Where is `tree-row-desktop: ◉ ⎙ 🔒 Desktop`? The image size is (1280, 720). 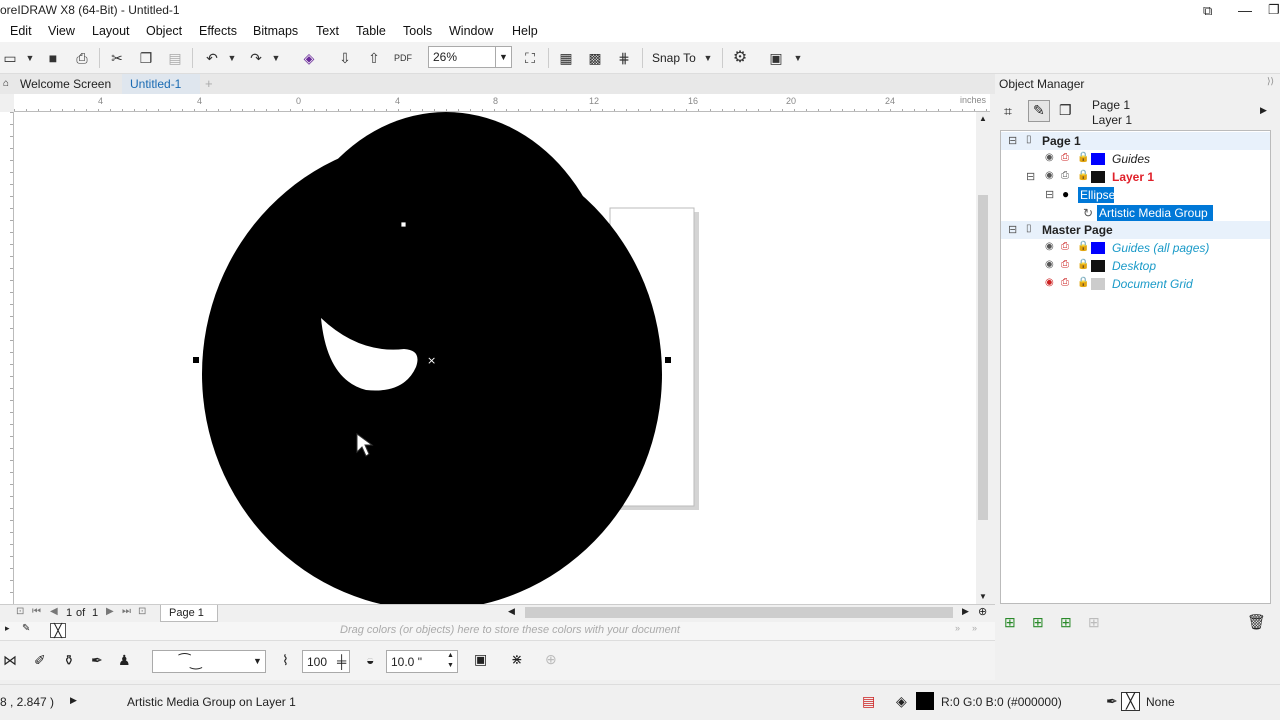
tree-row-desktop: ◉ ⎙ 🔒 Desktop is located at coordinates (1135, 266).